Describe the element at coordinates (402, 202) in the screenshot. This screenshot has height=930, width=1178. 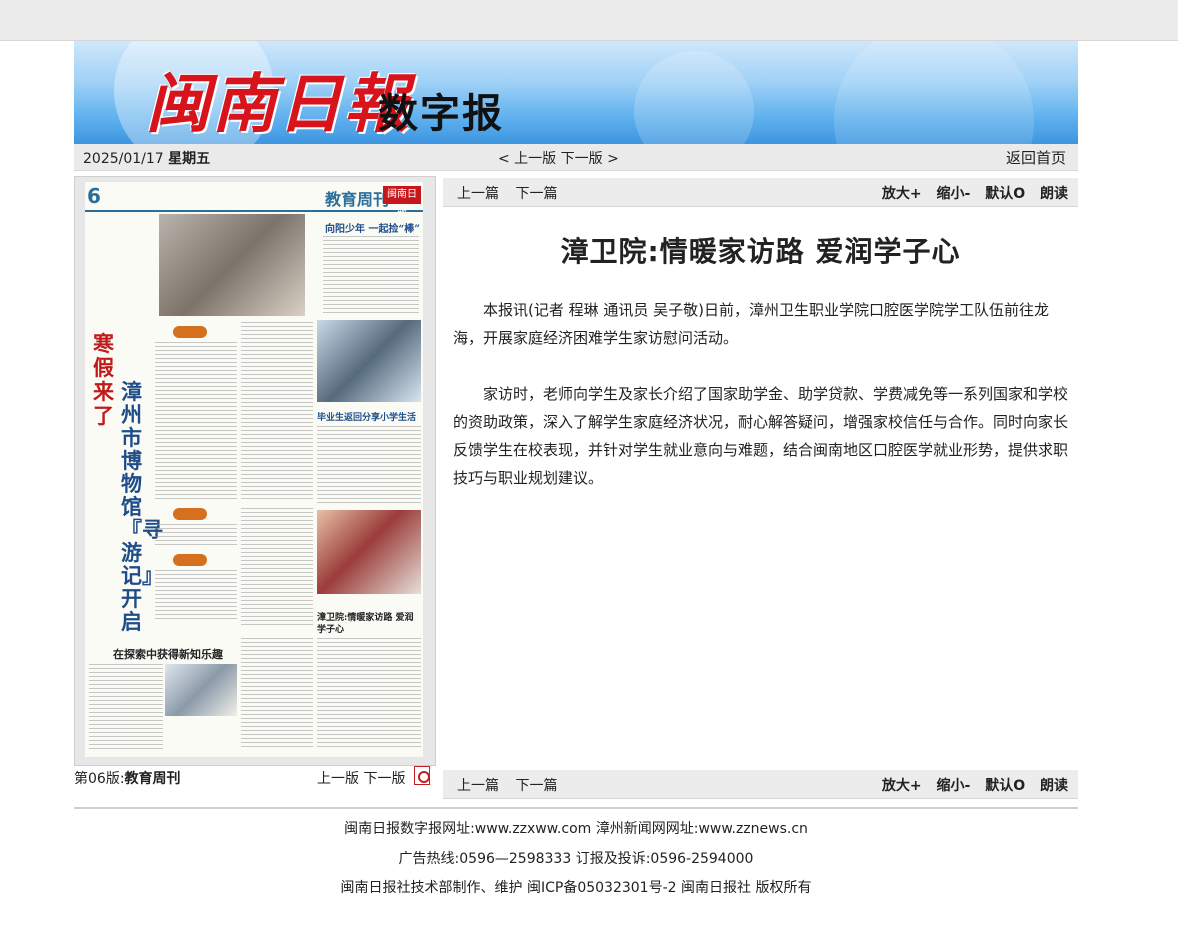
I see `masthead-mini: 闽南日報` at that location.